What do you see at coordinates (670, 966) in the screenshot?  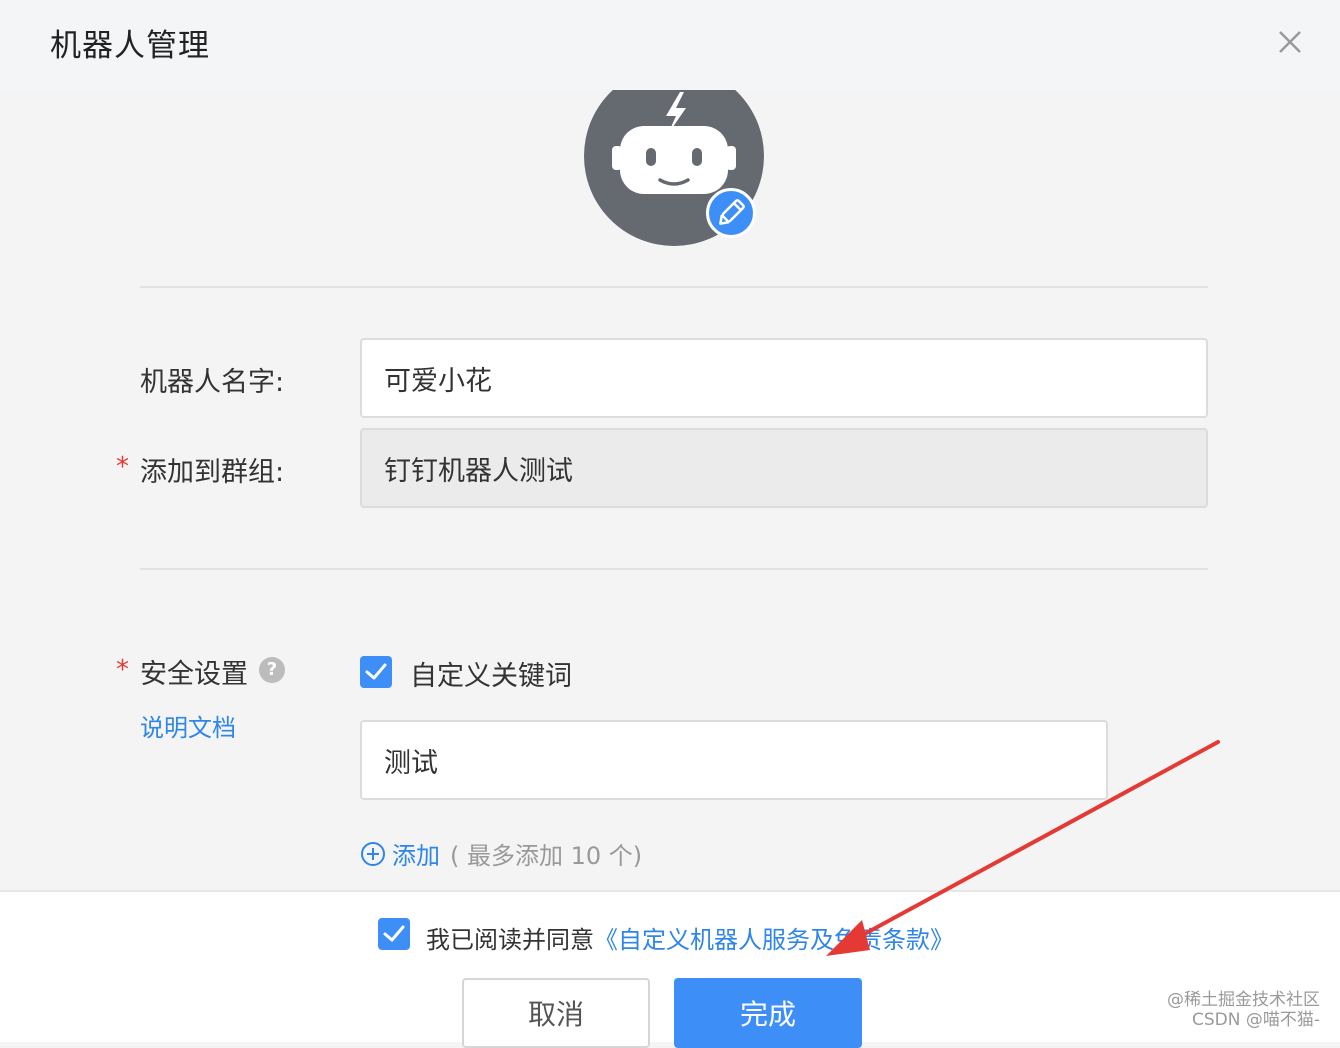 I see `dialog-footer` at bounding box center [670, 966].